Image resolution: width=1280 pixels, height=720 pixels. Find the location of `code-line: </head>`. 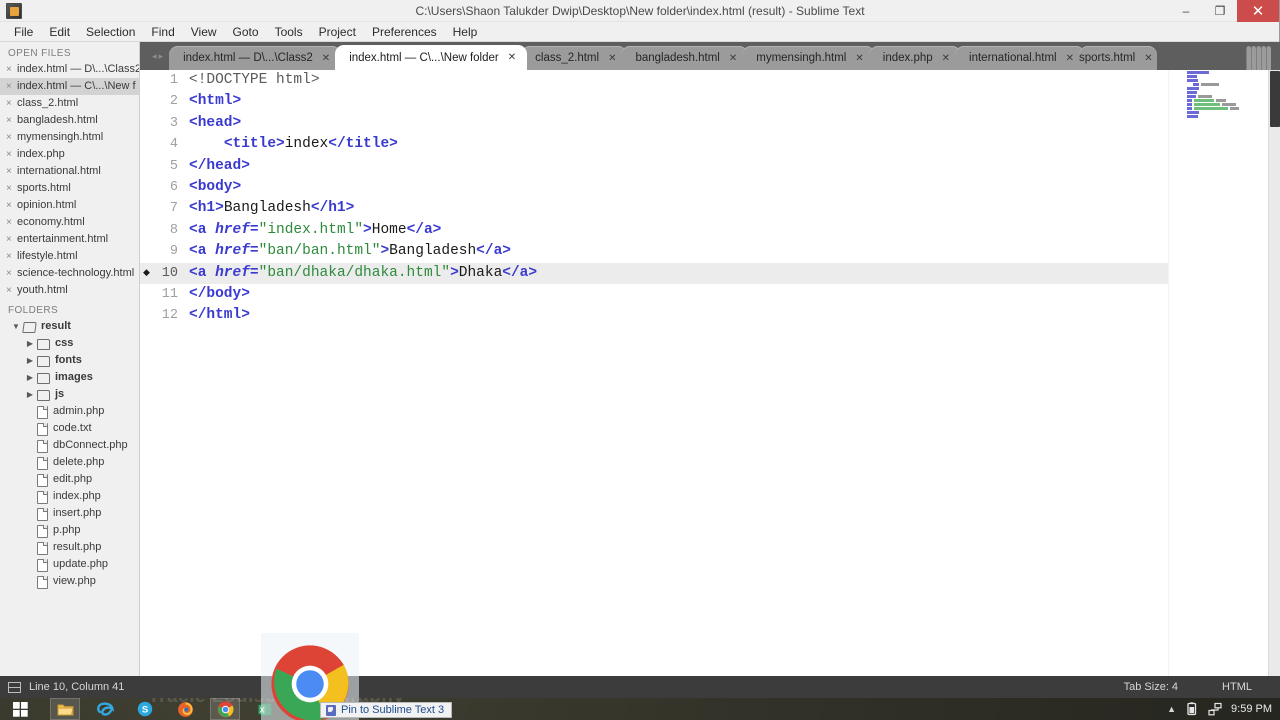

code-line: </head> is located at coordinates (732, 166).